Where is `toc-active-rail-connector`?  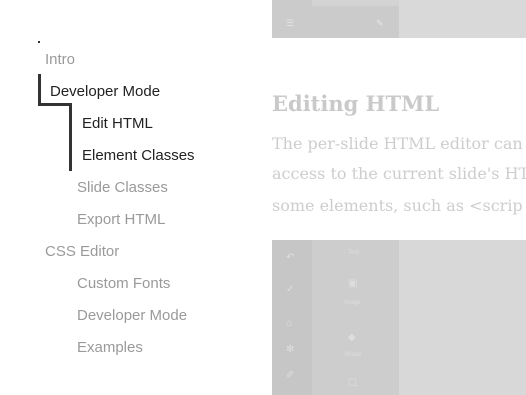 toc-active-rail-connector is located at coordinates (54, 104).